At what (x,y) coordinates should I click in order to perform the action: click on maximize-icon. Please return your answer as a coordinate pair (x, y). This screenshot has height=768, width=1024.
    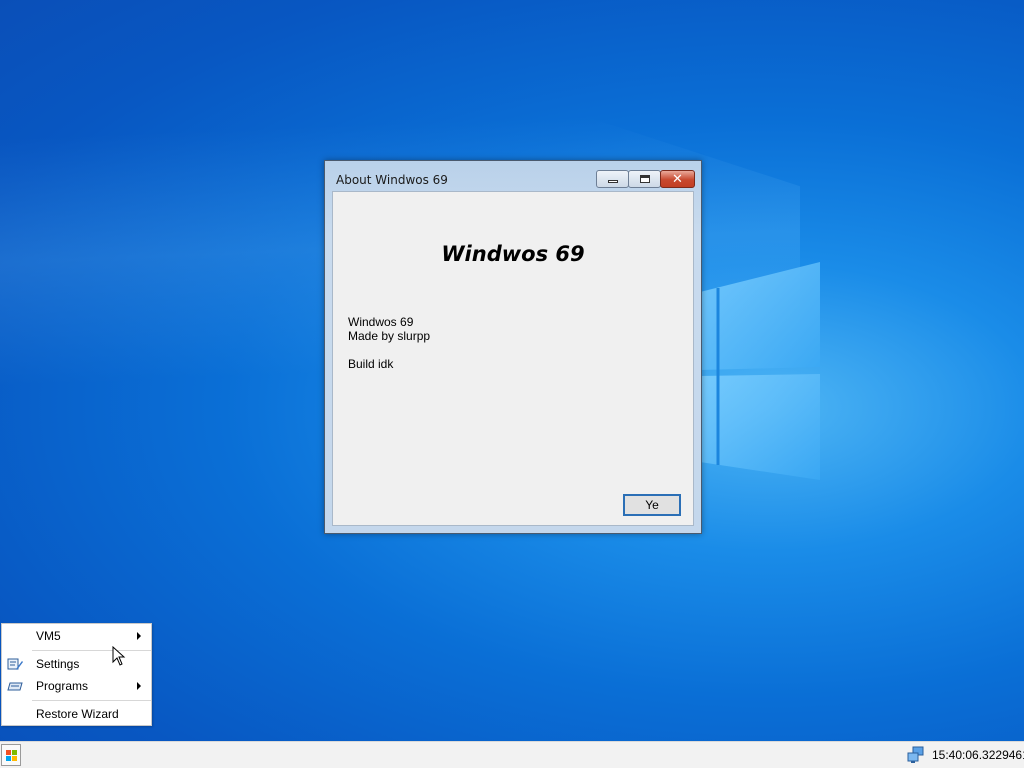
    Looking at the image, I should click on (644, 179).